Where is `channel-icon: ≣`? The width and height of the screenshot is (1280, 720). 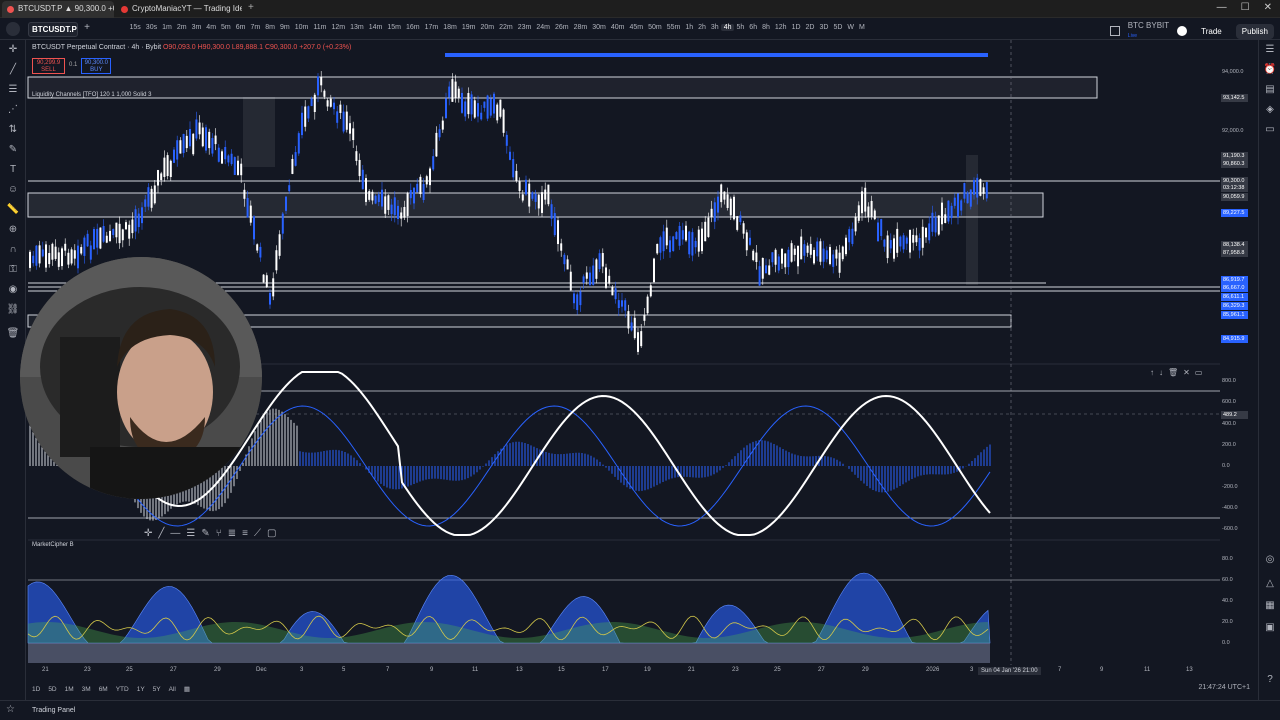
channel-icon: ≣ is located at coordinates (232, 533).